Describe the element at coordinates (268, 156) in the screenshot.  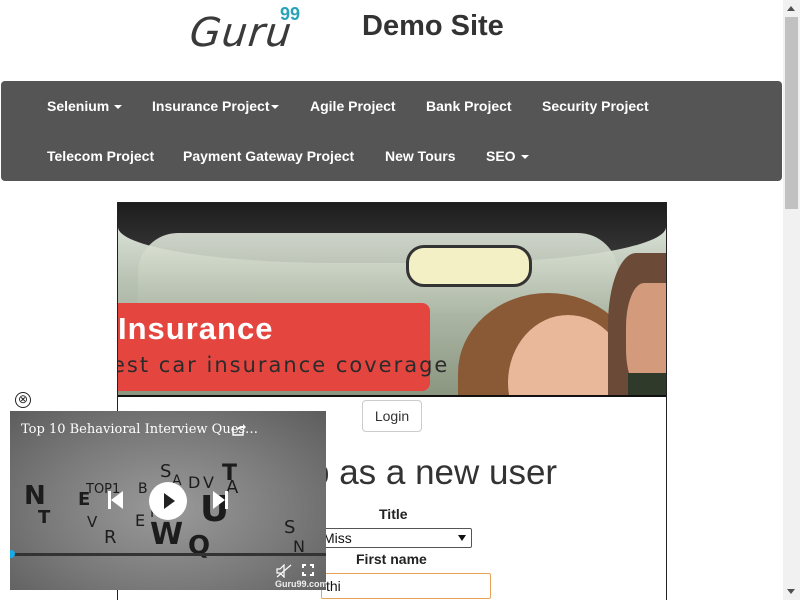
I see `nav-item-payment-gateway-project: Payment Gateway Project` at that location.